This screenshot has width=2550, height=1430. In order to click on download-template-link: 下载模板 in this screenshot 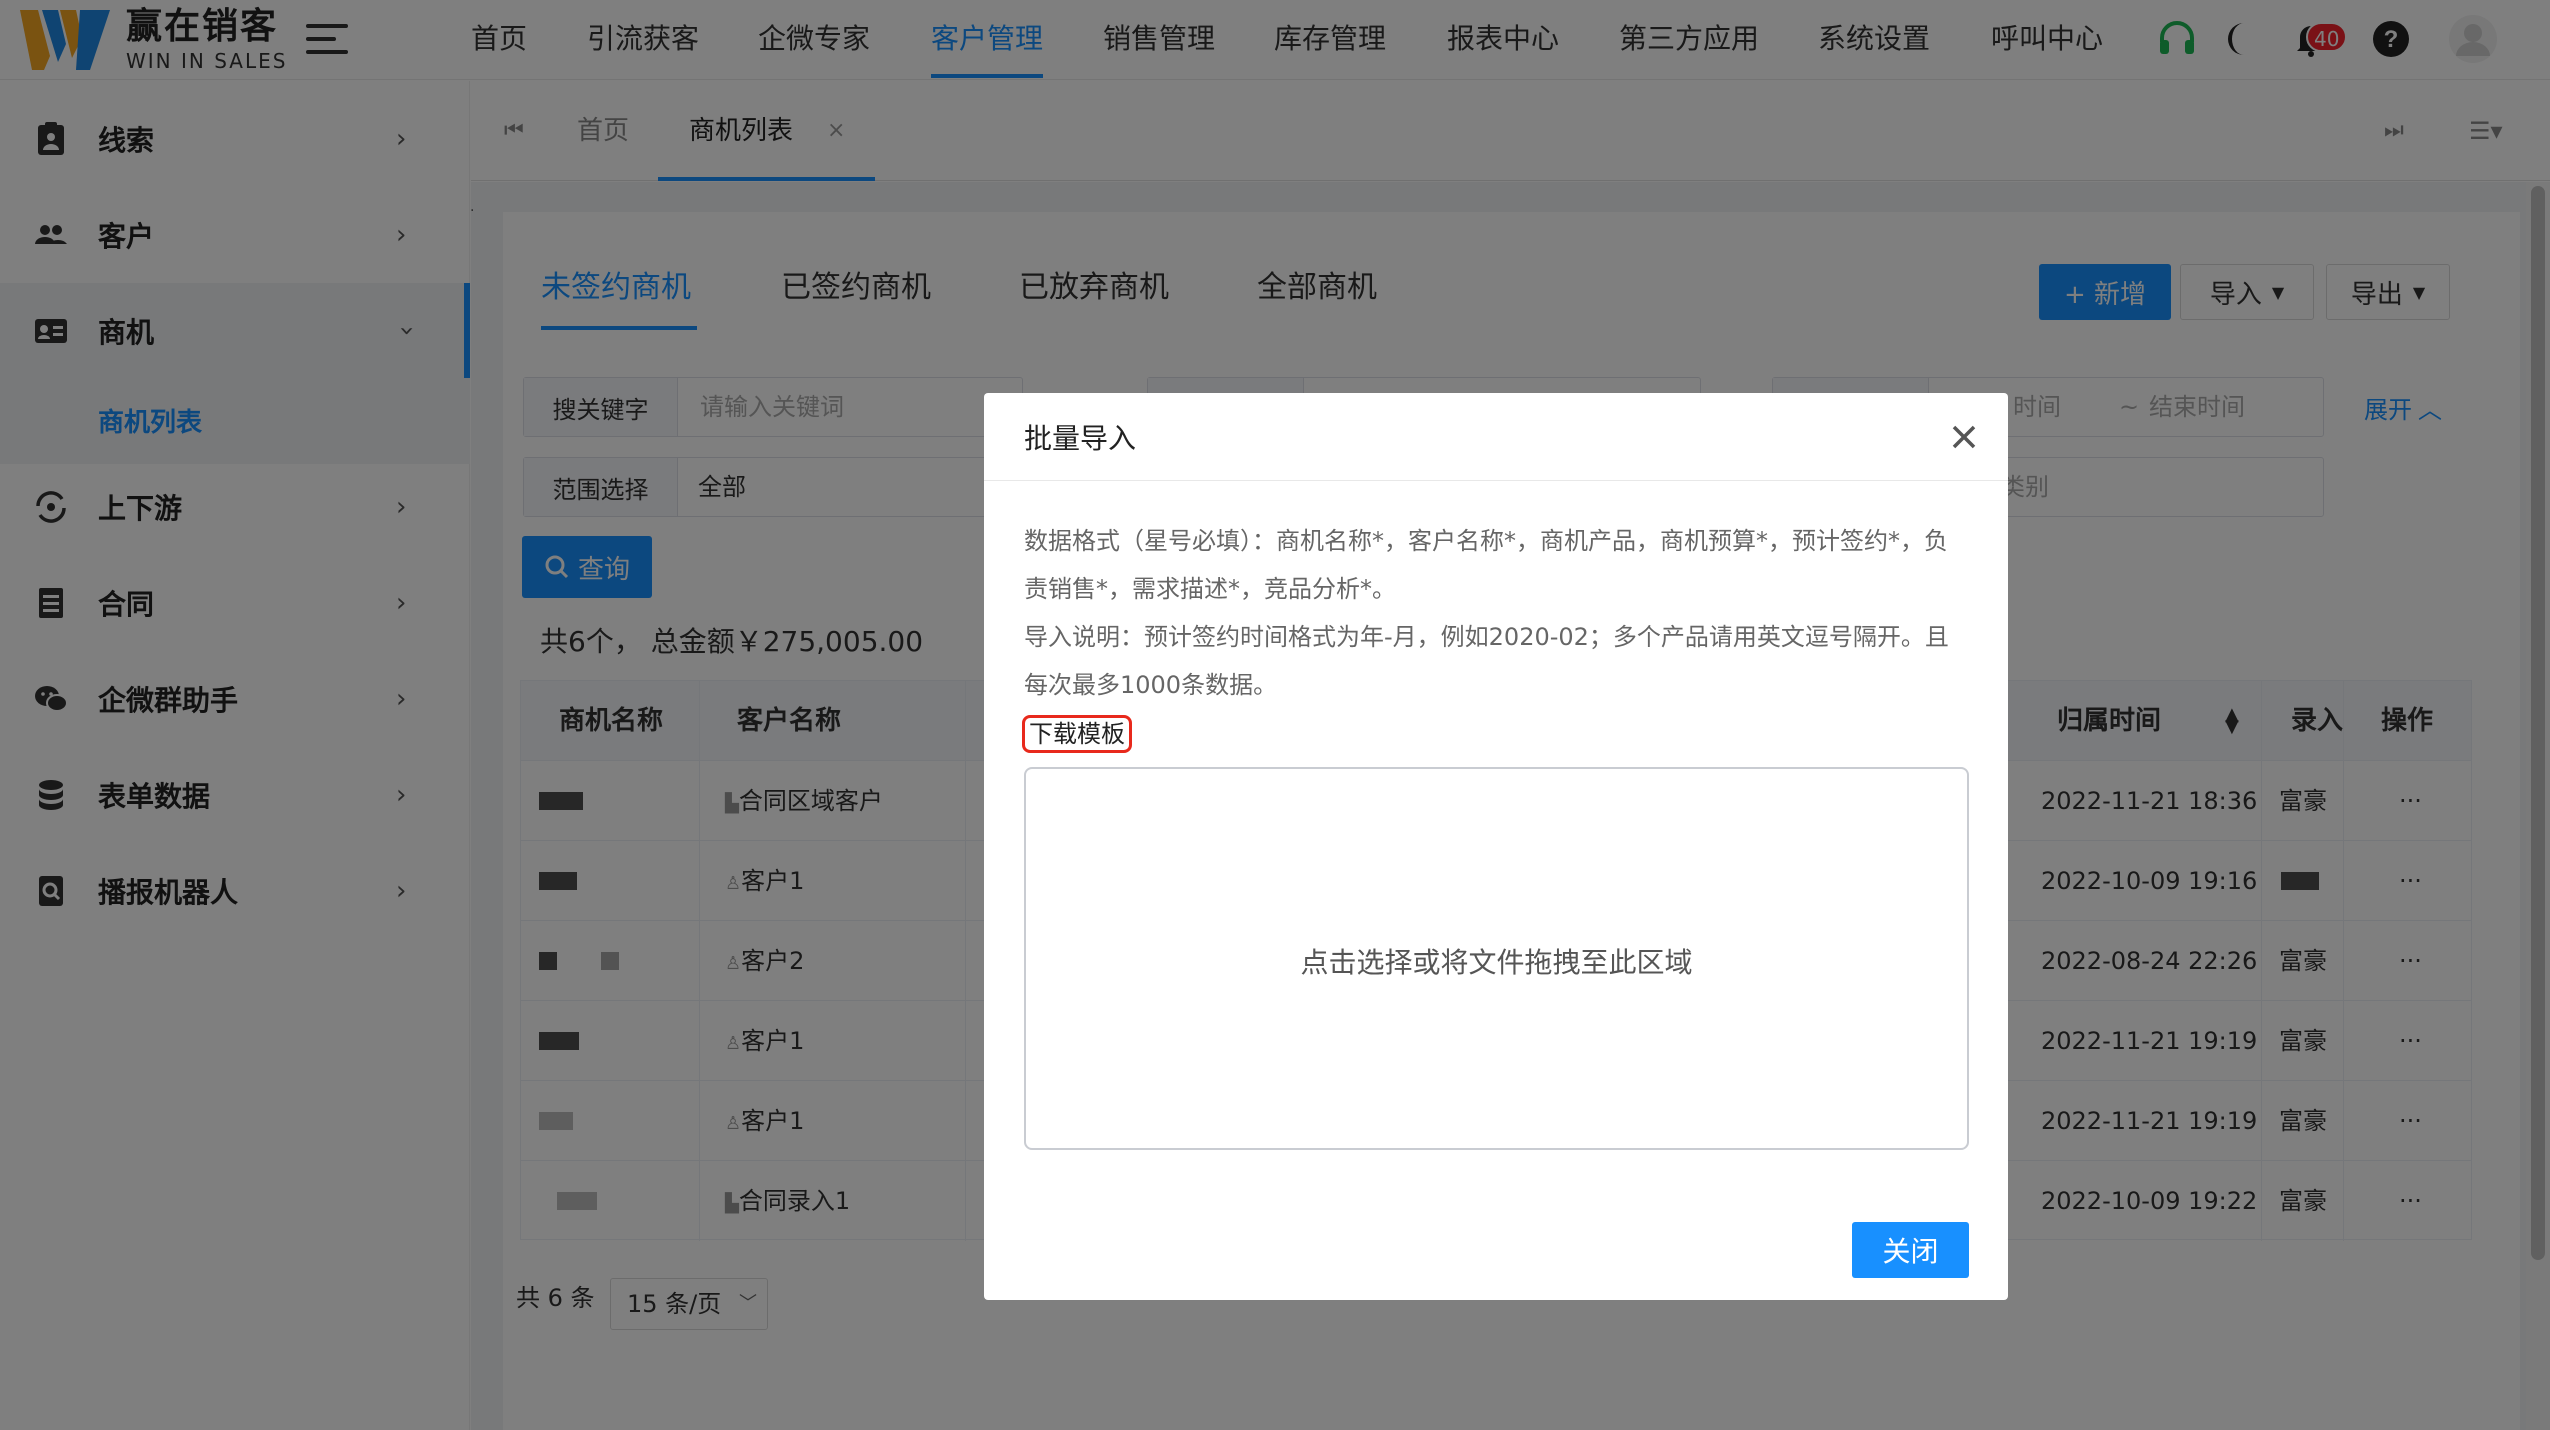, I will do `click(1077, 734)`.